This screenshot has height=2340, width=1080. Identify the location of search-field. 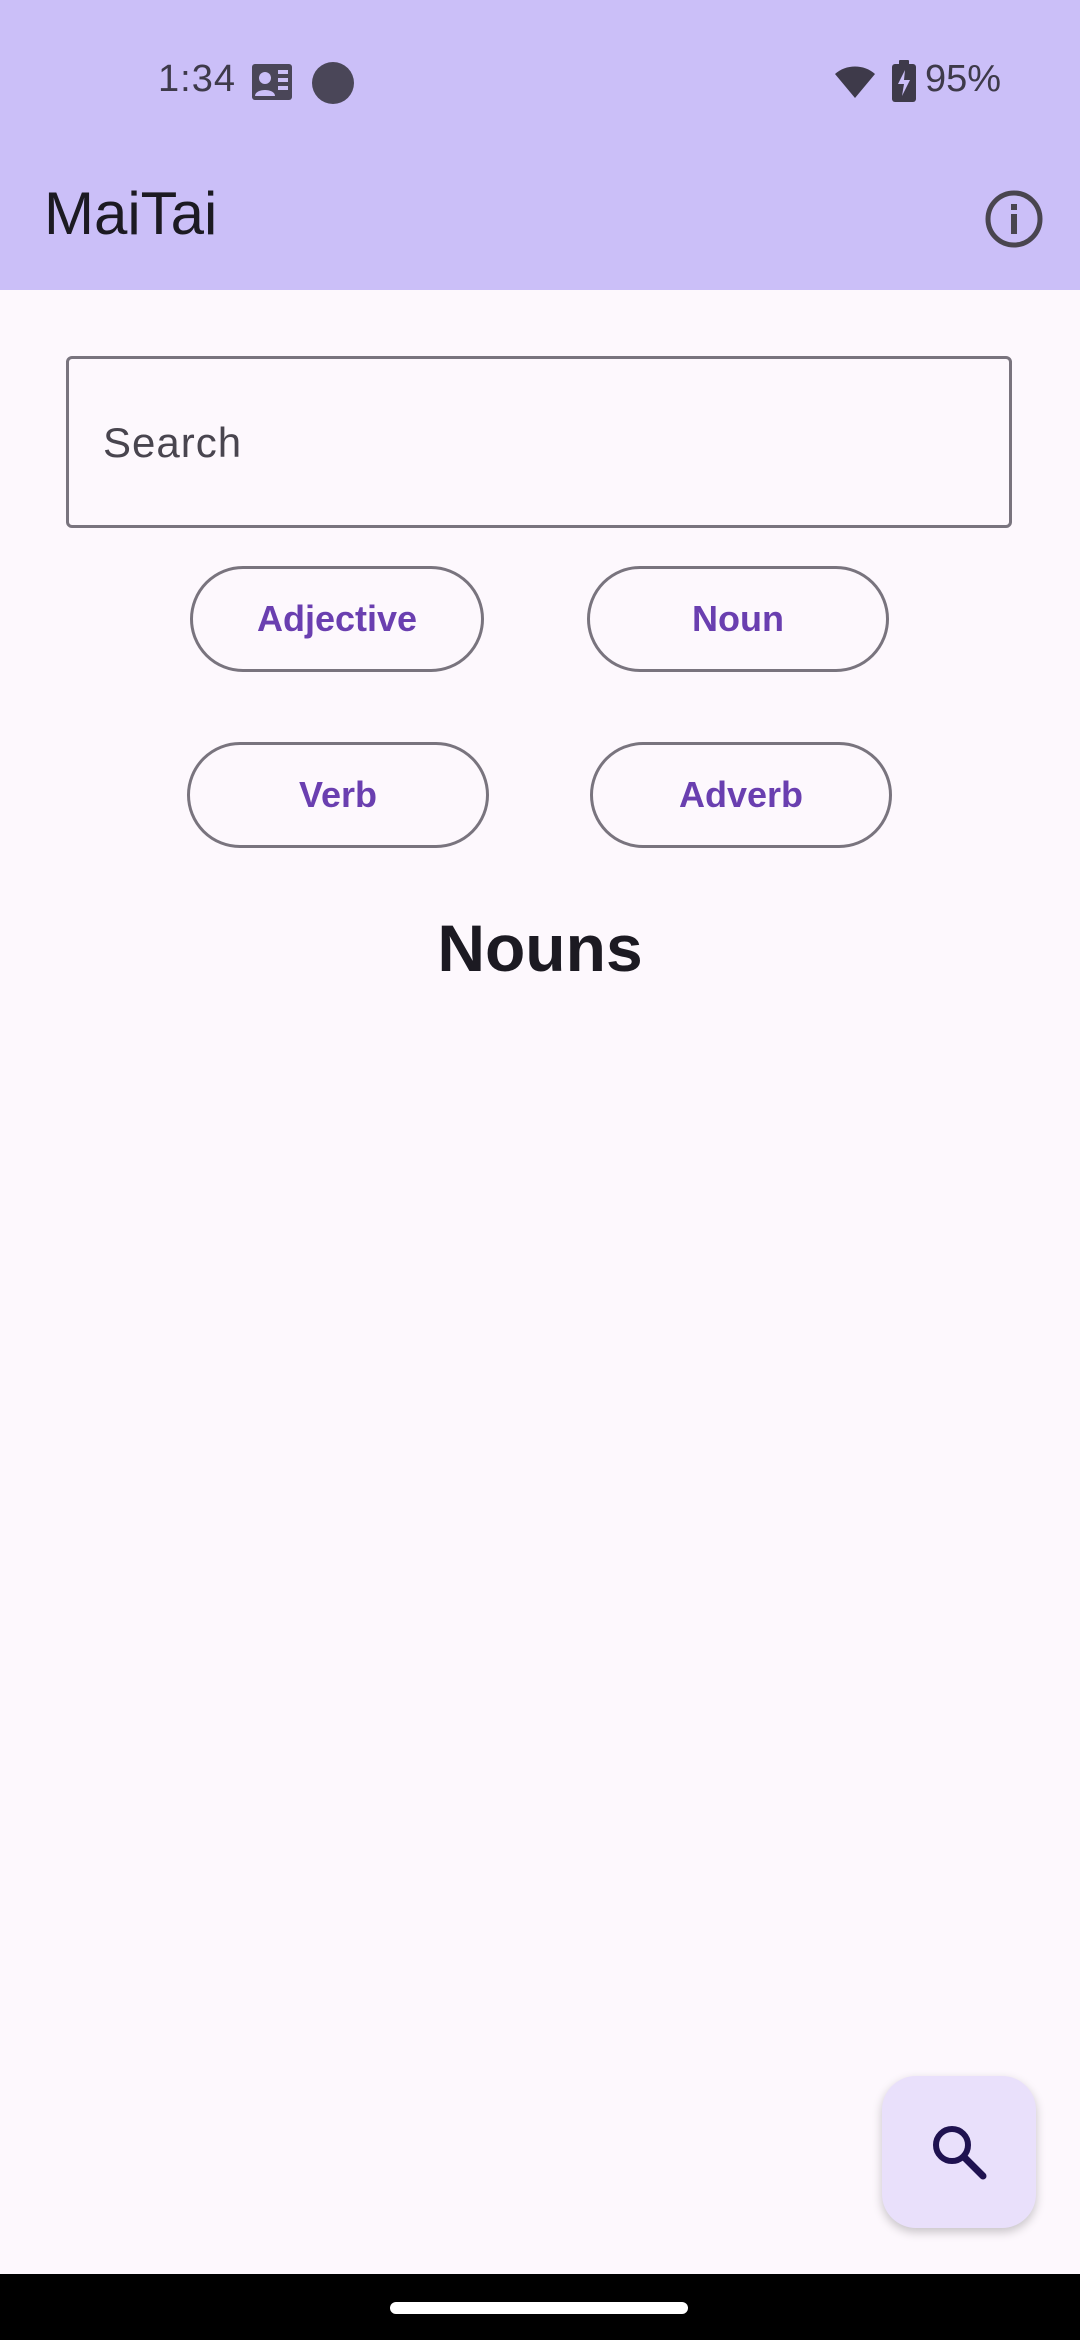
(539, 442).